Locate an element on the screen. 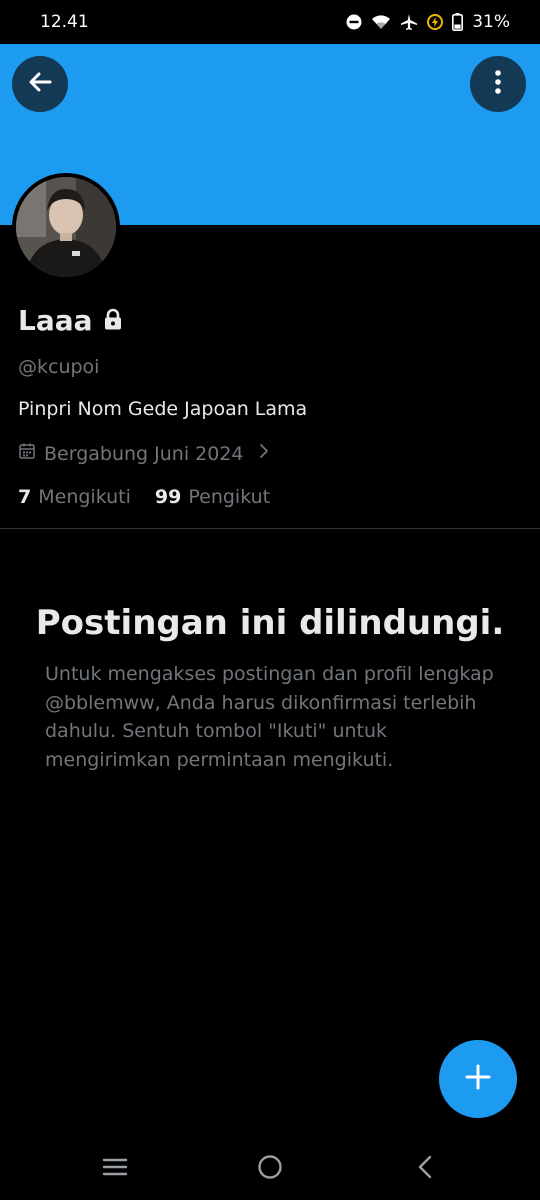 Image resolution: width=540 pixels, height=1200 pixels. system-nav-bar is located at coordinates (270, 1170).